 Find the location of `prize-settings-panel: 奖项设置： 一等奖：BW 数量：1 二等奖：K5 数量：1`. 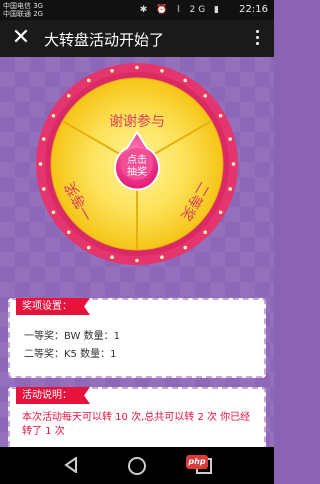

prize-settings-panel: 奖项设置： 一等奖：BW 数量：1 二等奖：K5 数量：1 is located at coordinates (137, 338).